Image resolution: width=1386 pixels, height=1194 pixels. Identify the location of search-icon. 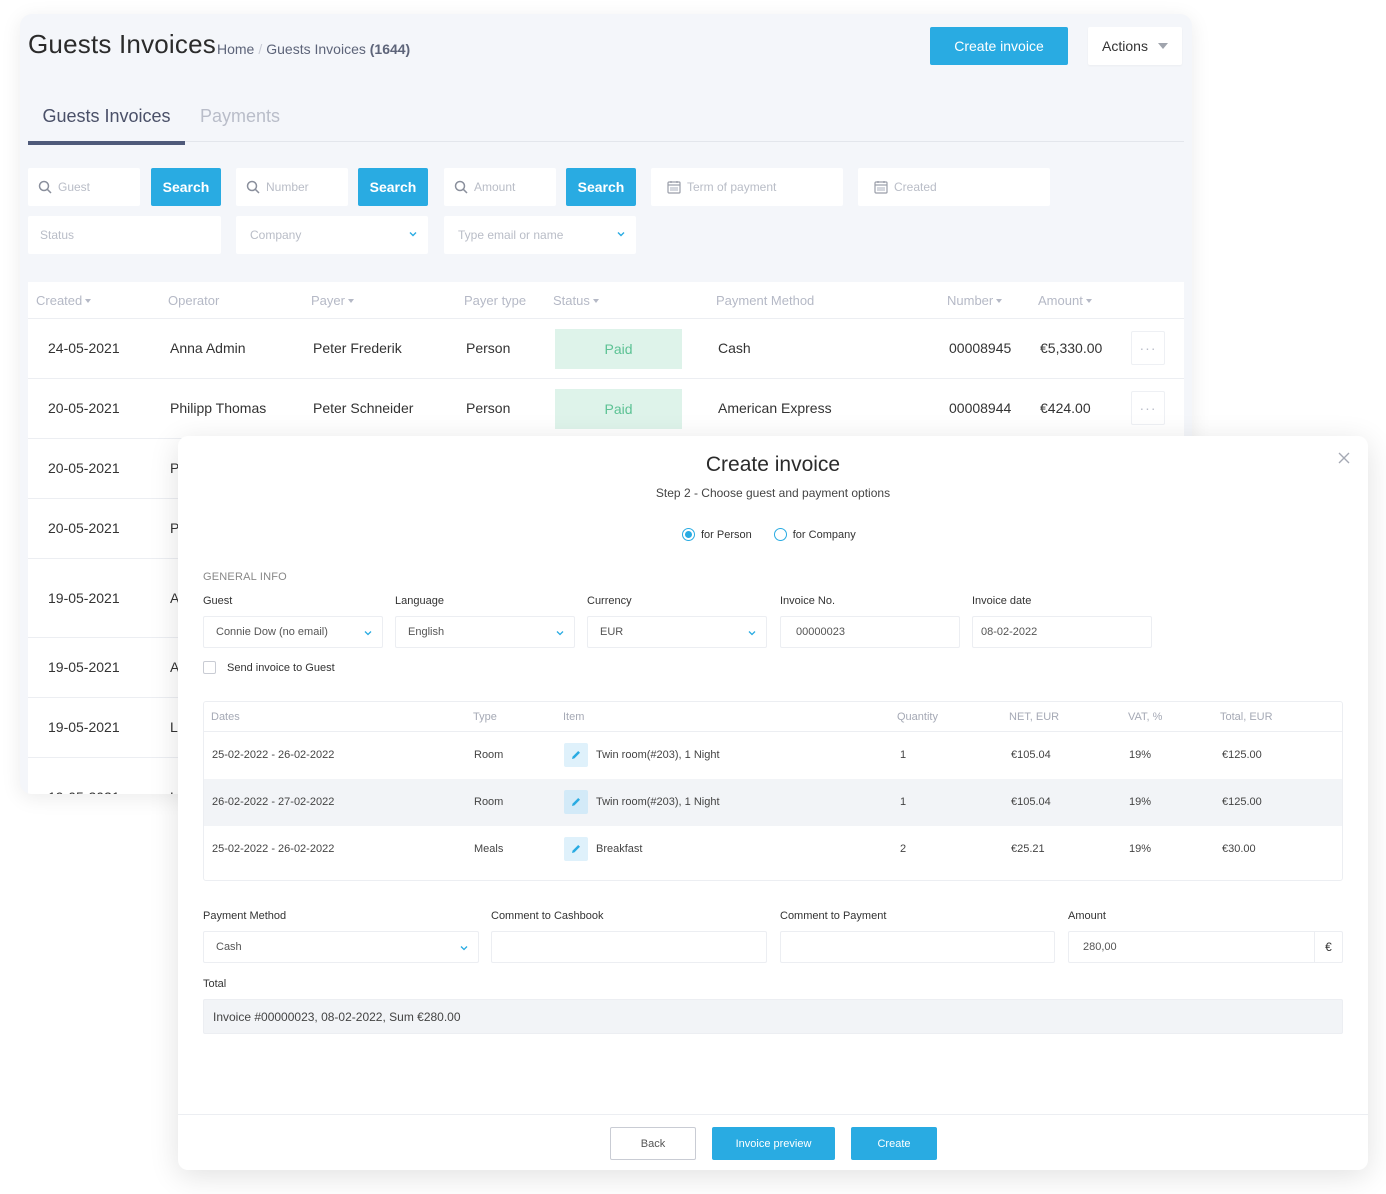
(45, 187).